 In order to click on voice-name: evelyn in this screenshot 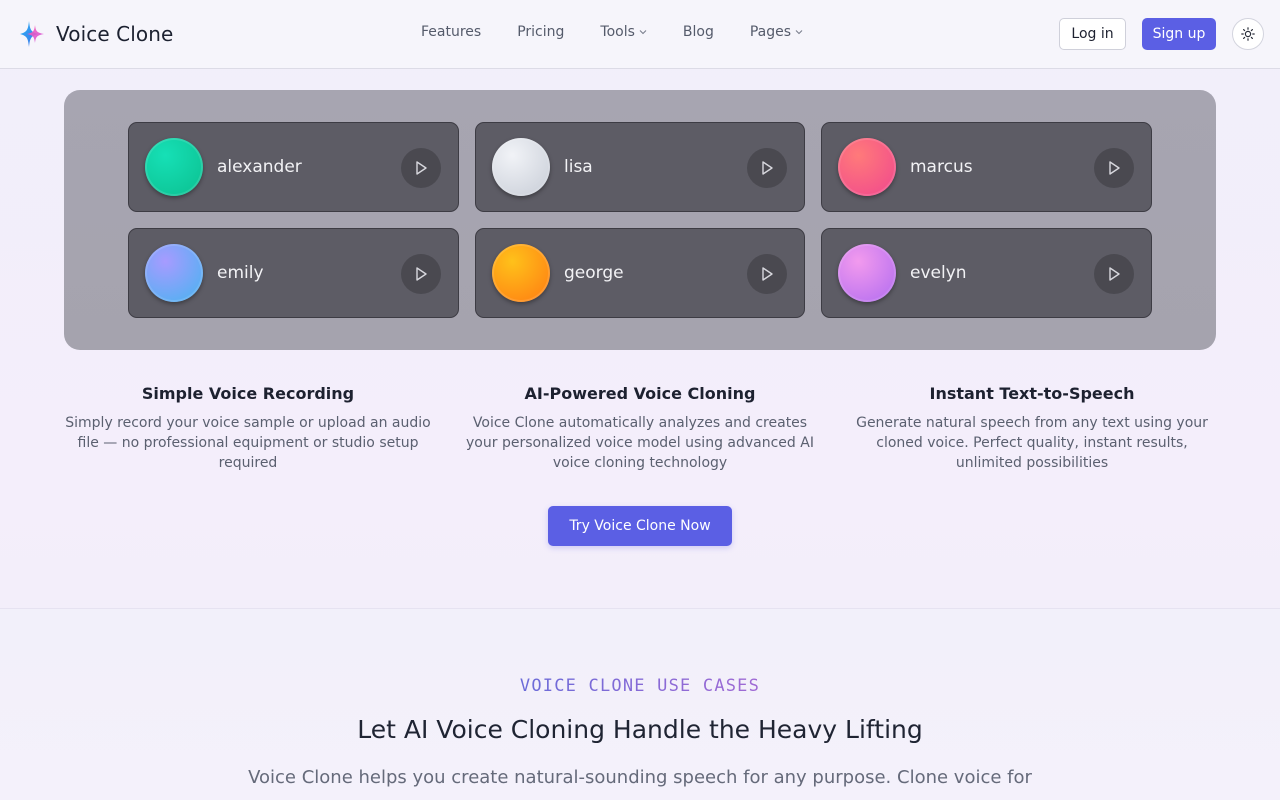, I will do `click(938, 273)`.